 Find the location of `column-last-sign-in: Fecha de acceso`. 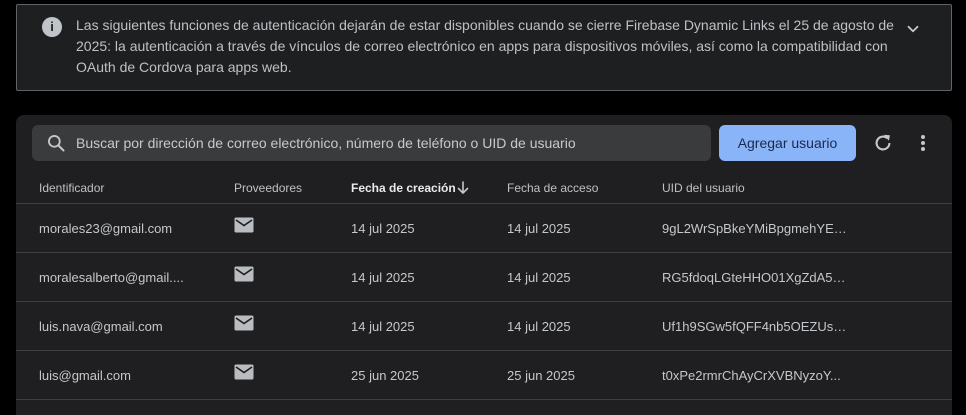

column-last-sign-in: Fecha de acceso is located at coordinates (552, 188).